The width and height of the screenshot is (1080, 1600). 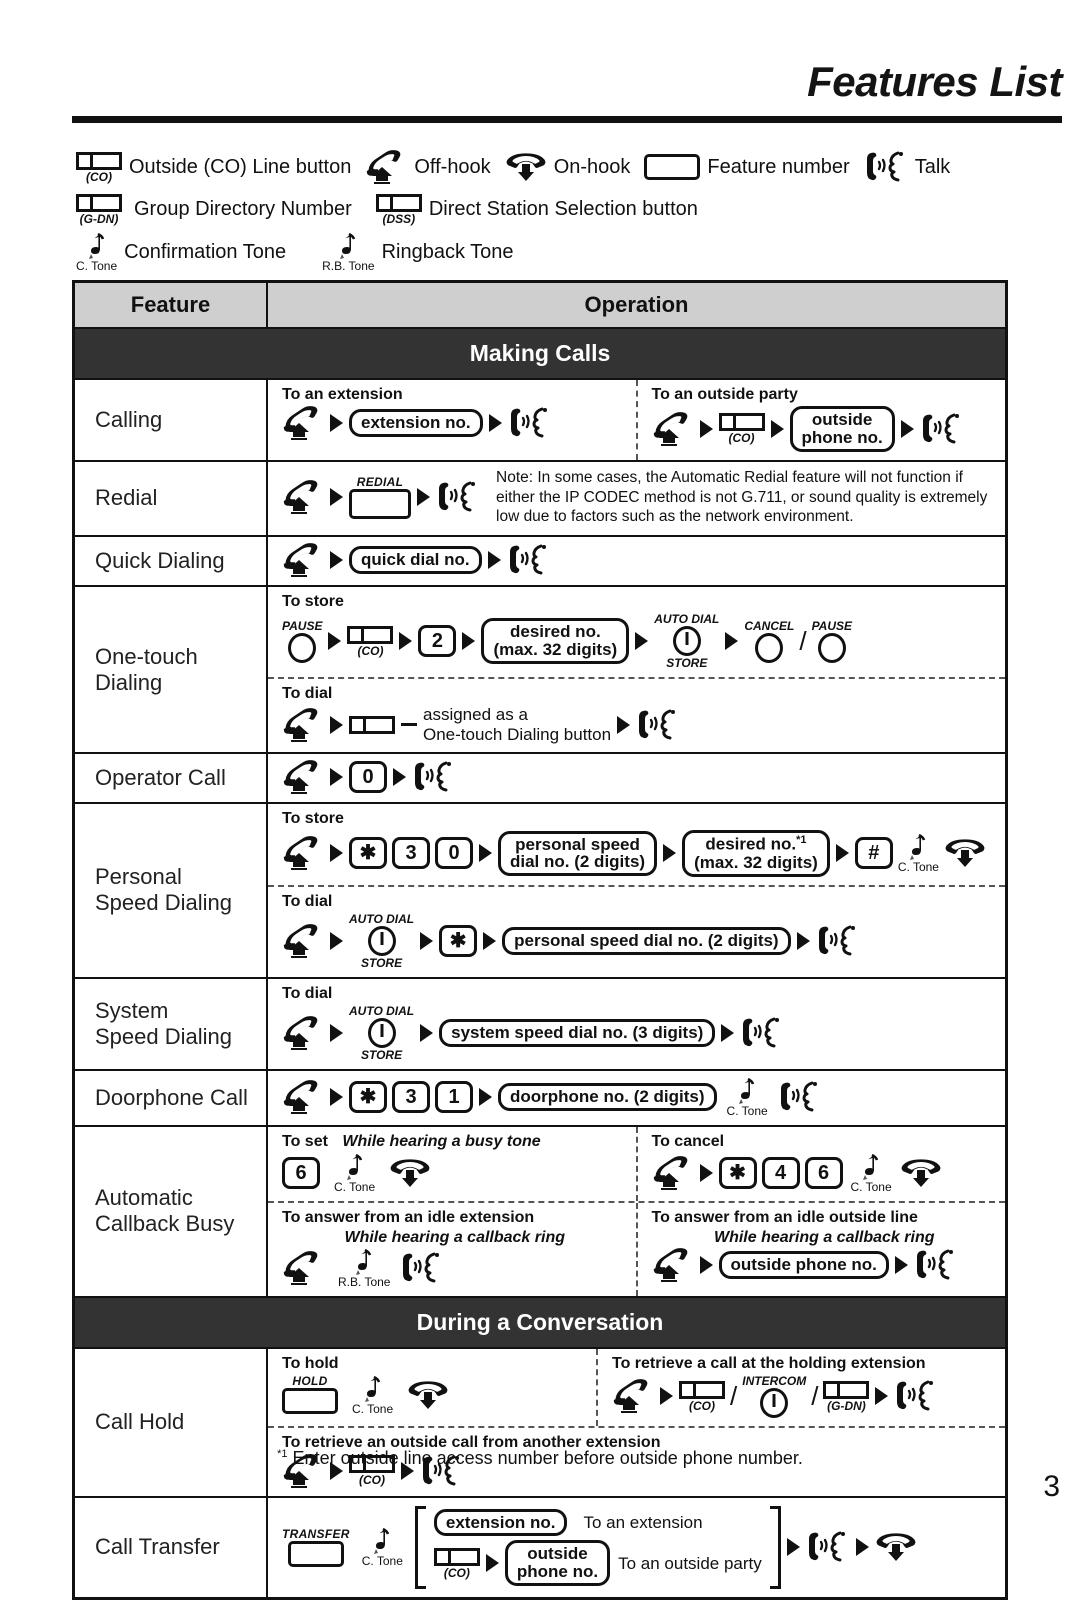 I want to click on feature-name-automatic-callback-busy: Automatic Callback Busy, so click(x=171, y=1211).